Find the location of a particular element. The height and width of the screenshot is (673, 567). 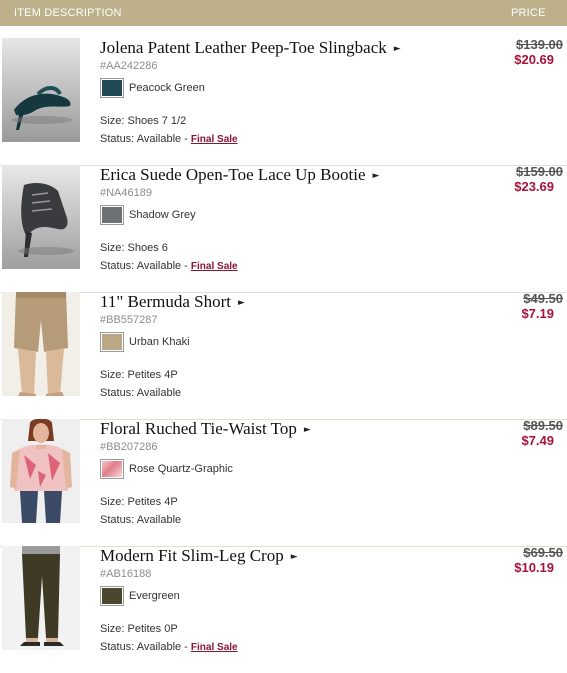

product-name: Erica Suede Open-Toe Lace Up Bootie is located at coordinates (233, 174).